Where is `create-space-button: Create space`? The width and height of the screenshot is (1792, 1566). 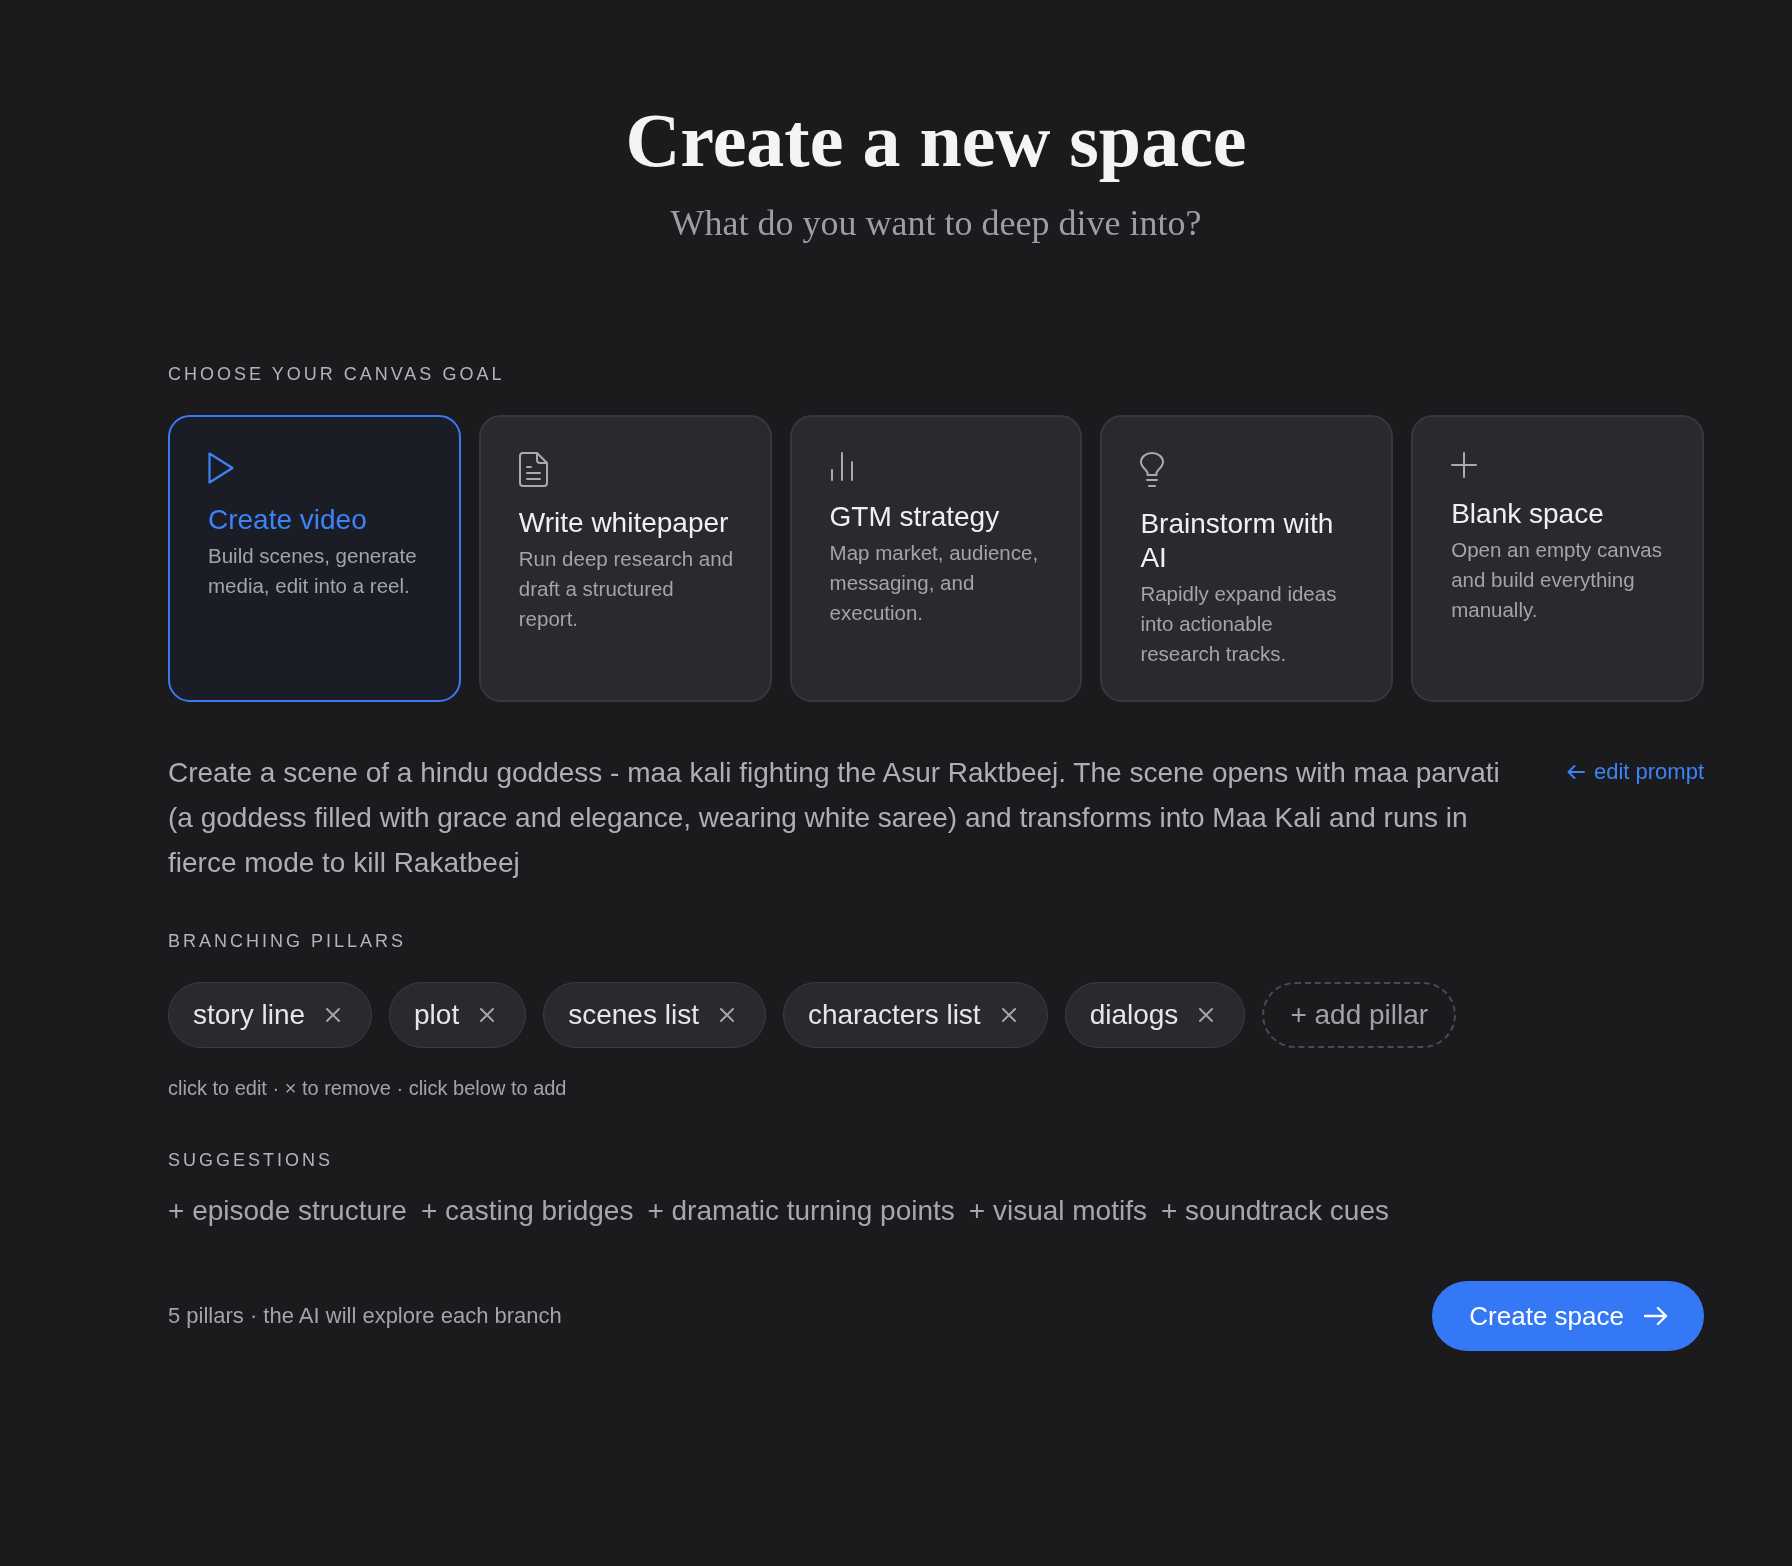 create-space-button: Create space is located at coordinates (1568, 1316).